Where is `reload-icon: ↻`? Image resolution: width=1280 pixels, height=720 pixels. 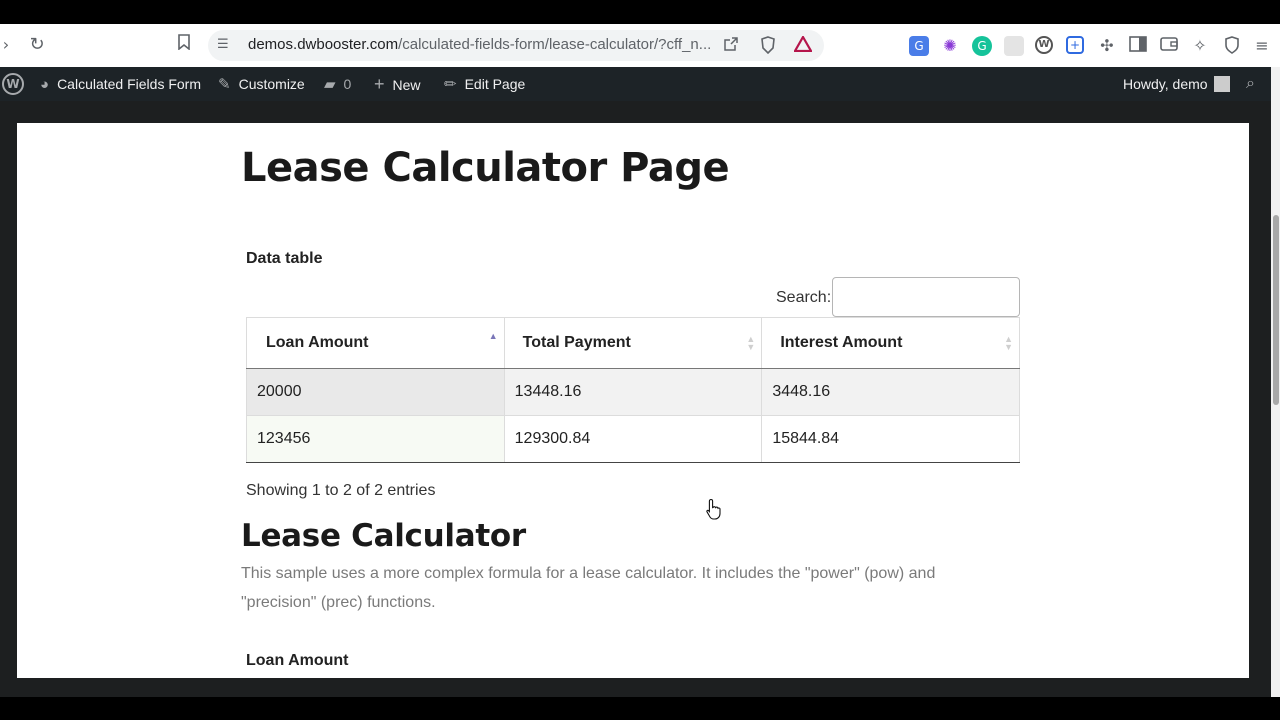 reload-icon: ↻ is located at coordinates (37, 45).